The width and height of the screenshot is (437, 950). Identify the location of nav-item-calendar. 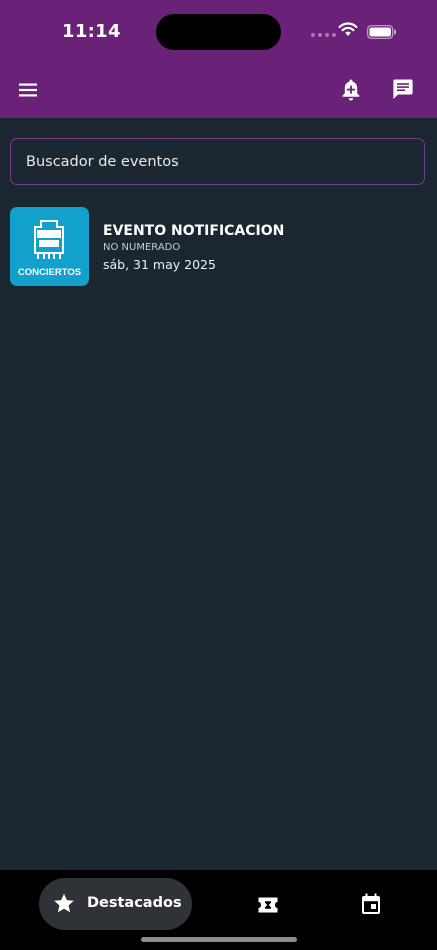
(371, 904).